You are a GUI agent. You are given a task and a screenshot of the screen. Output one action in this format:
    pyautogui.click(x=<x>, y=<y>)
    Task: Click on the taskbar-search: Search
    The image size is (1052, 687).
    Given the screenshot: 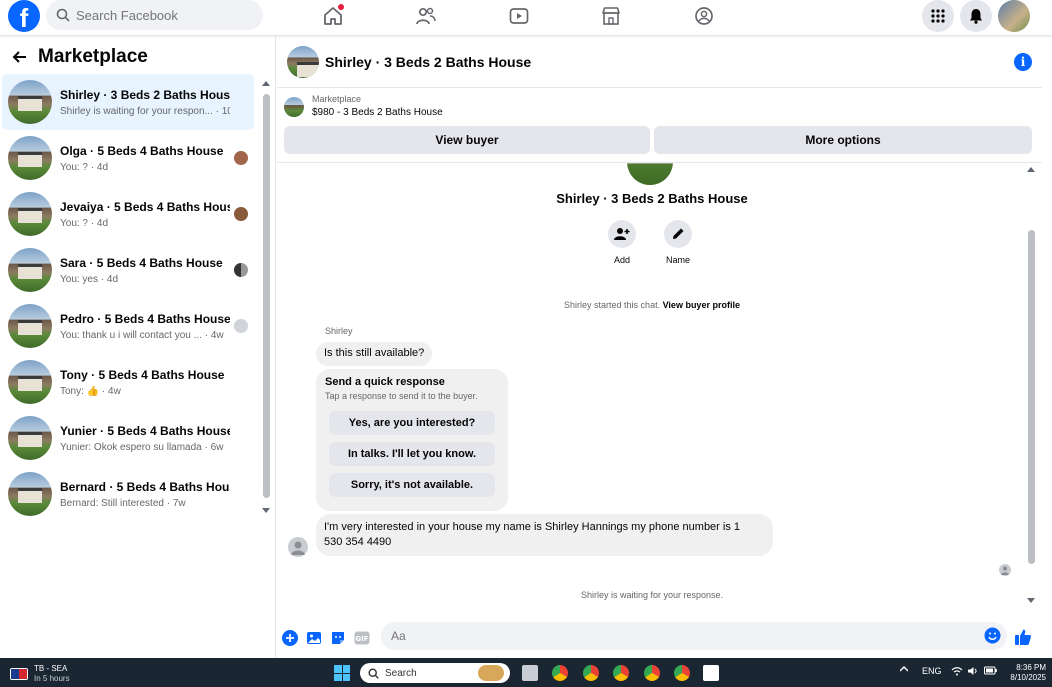 What is the action you would take?
    pyautogui.click(x=435, y=673)
    